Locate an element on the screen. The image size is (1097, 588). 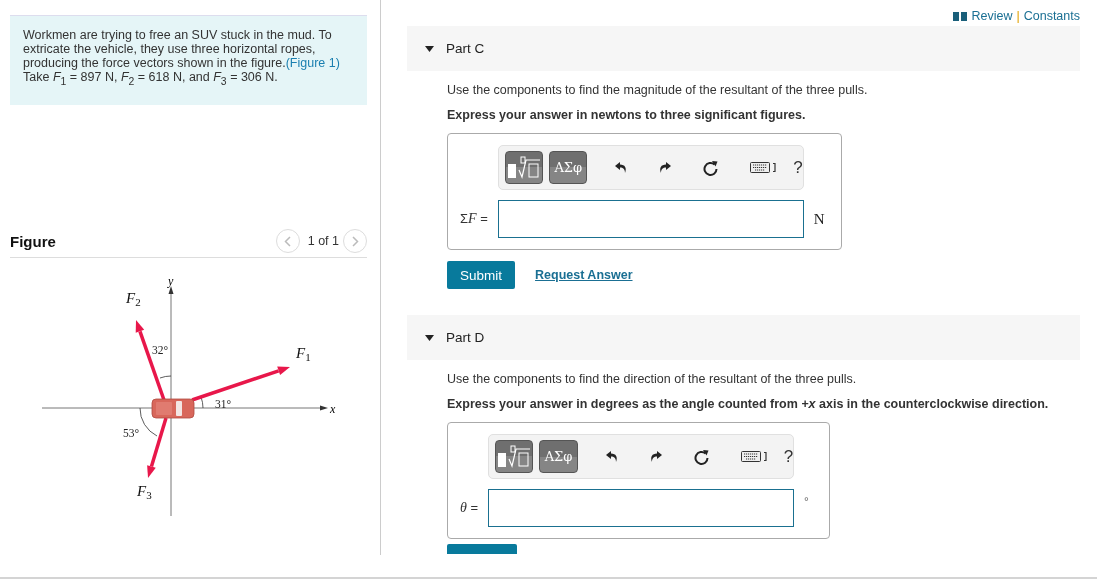
axis-label: y is located at coordinates (171, 281).